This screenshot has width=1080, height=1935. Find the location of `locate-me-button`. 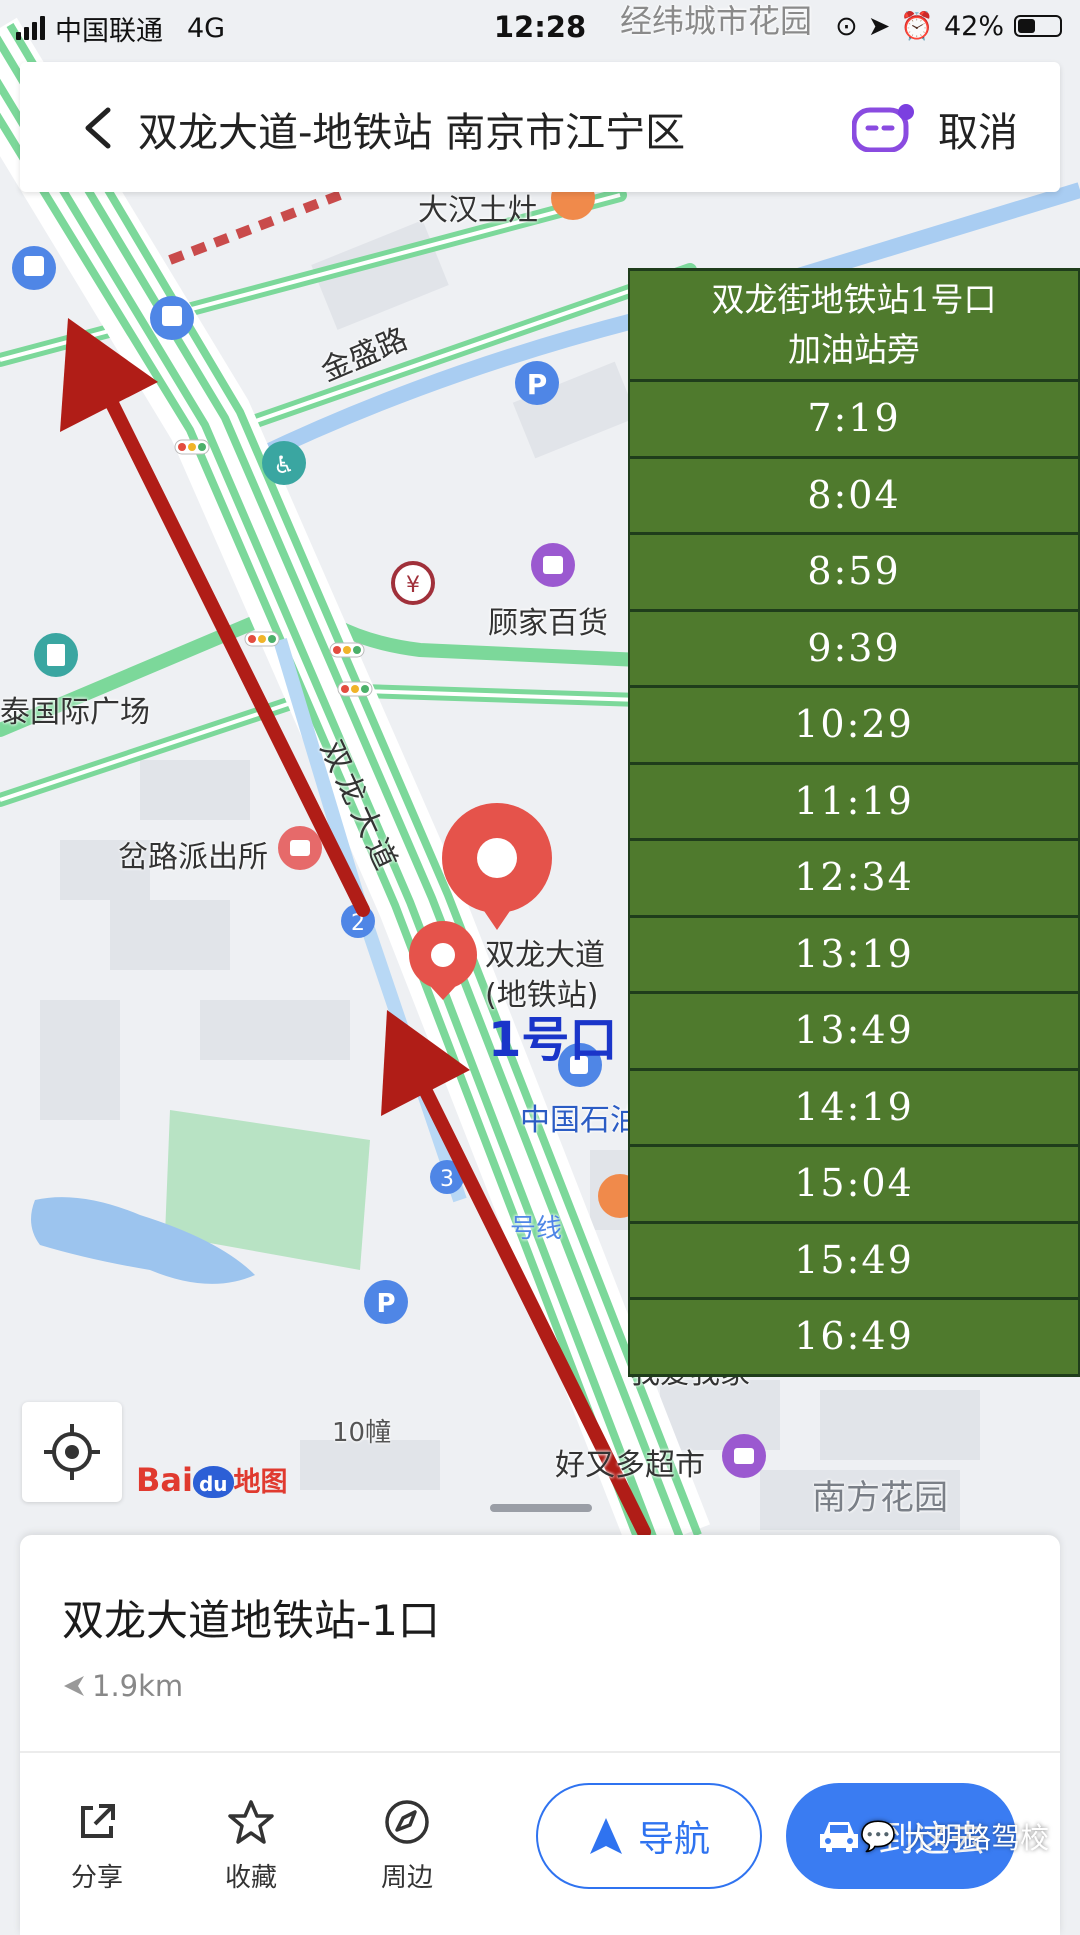

locate-me-button is located at coordinates (72, 1452).